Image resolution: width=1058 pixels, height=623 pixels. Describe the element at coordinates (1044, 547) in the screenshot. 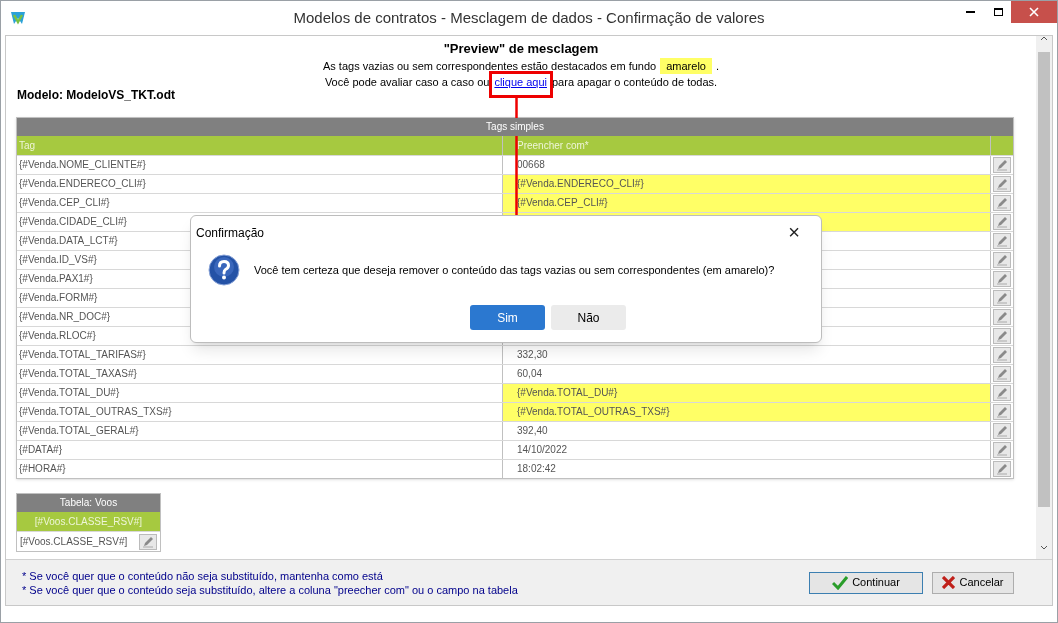

I see `scroll-down-icon` at that location.